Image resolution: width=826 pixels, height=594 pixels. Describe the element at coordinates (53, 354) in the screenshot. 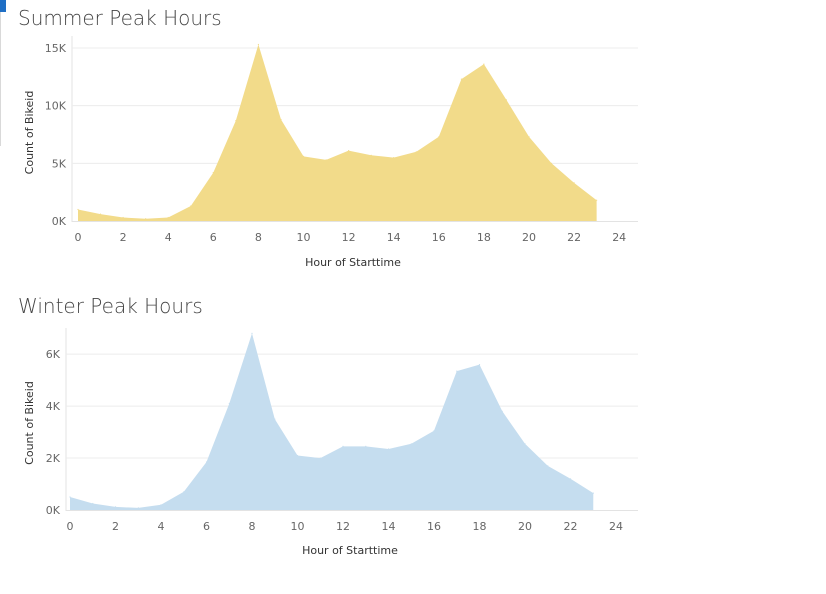

I see `y-tick-label: 6K` at that location.